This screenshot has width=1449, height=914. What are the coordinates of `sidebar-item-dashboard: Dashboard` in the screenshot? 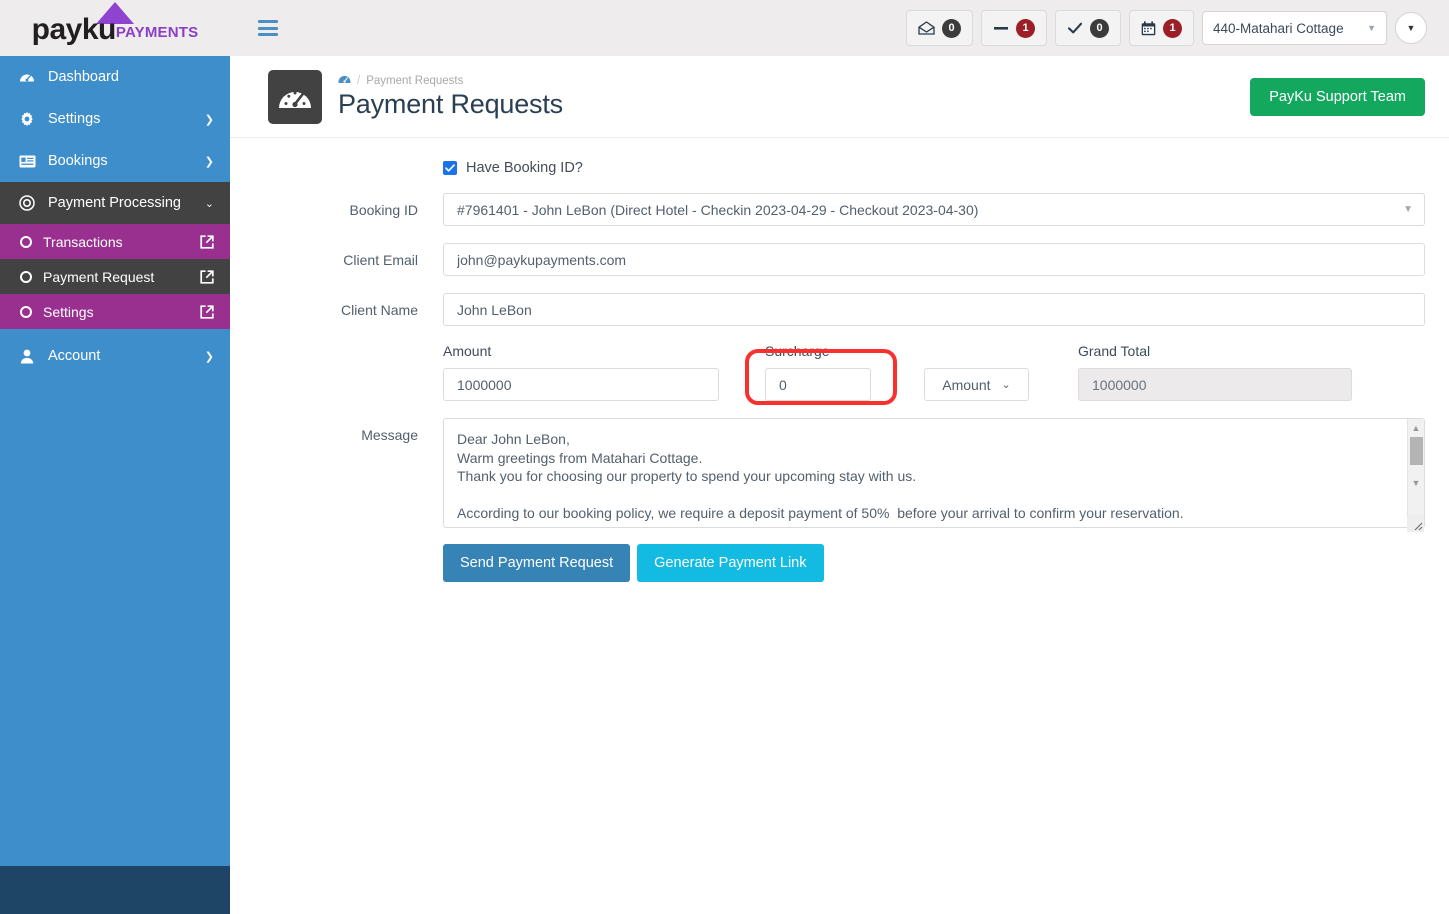 It's located at (115, 77).